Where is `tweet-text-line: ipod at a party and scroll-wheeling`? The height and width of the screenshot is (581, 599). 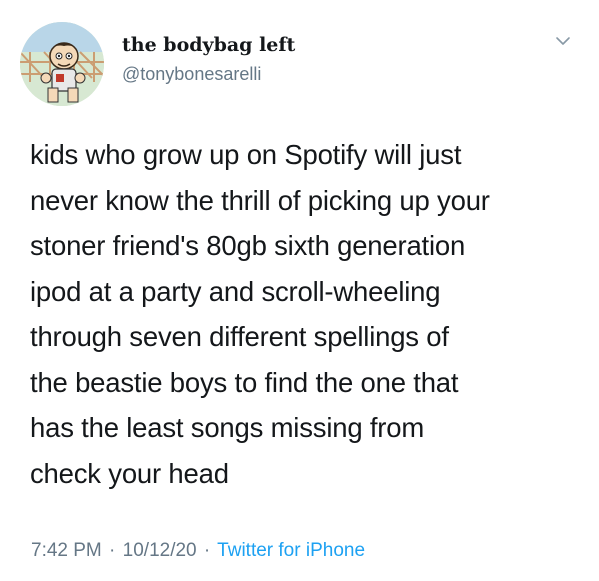 tweet-text-line: ipod at a party and scroll-wheeling is located at coordinates (235, 291).